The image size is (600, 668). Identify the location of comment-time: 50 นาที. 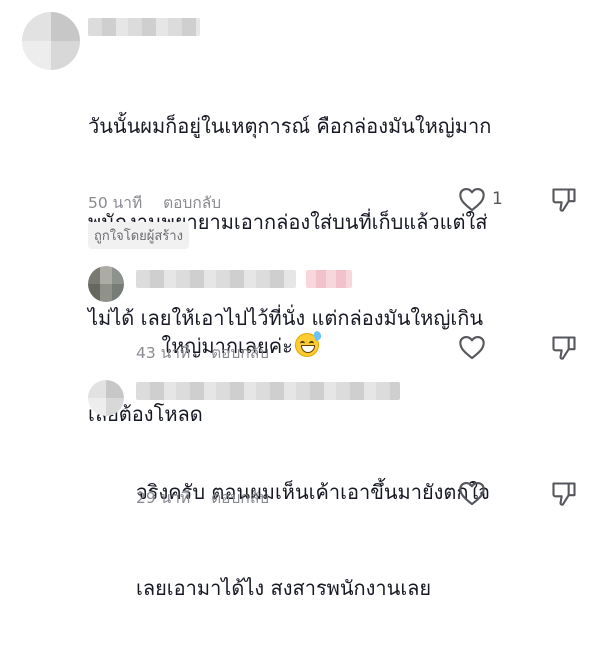
(115, 203).